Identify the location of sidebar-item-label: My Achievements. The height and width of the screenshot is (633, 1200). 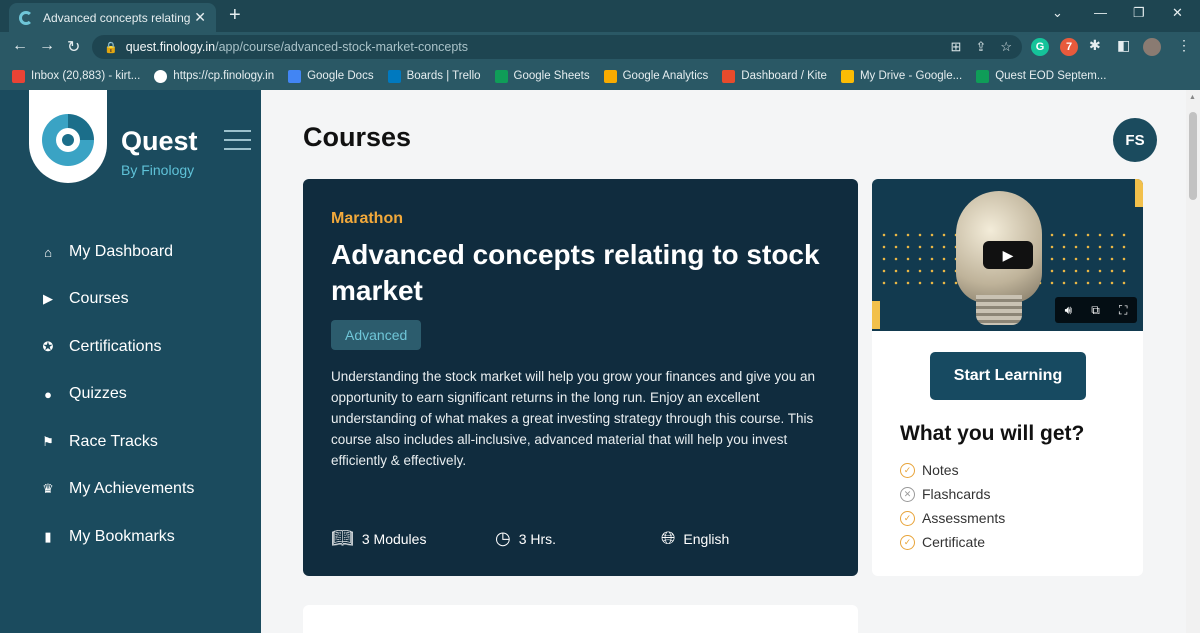
(132, 488).